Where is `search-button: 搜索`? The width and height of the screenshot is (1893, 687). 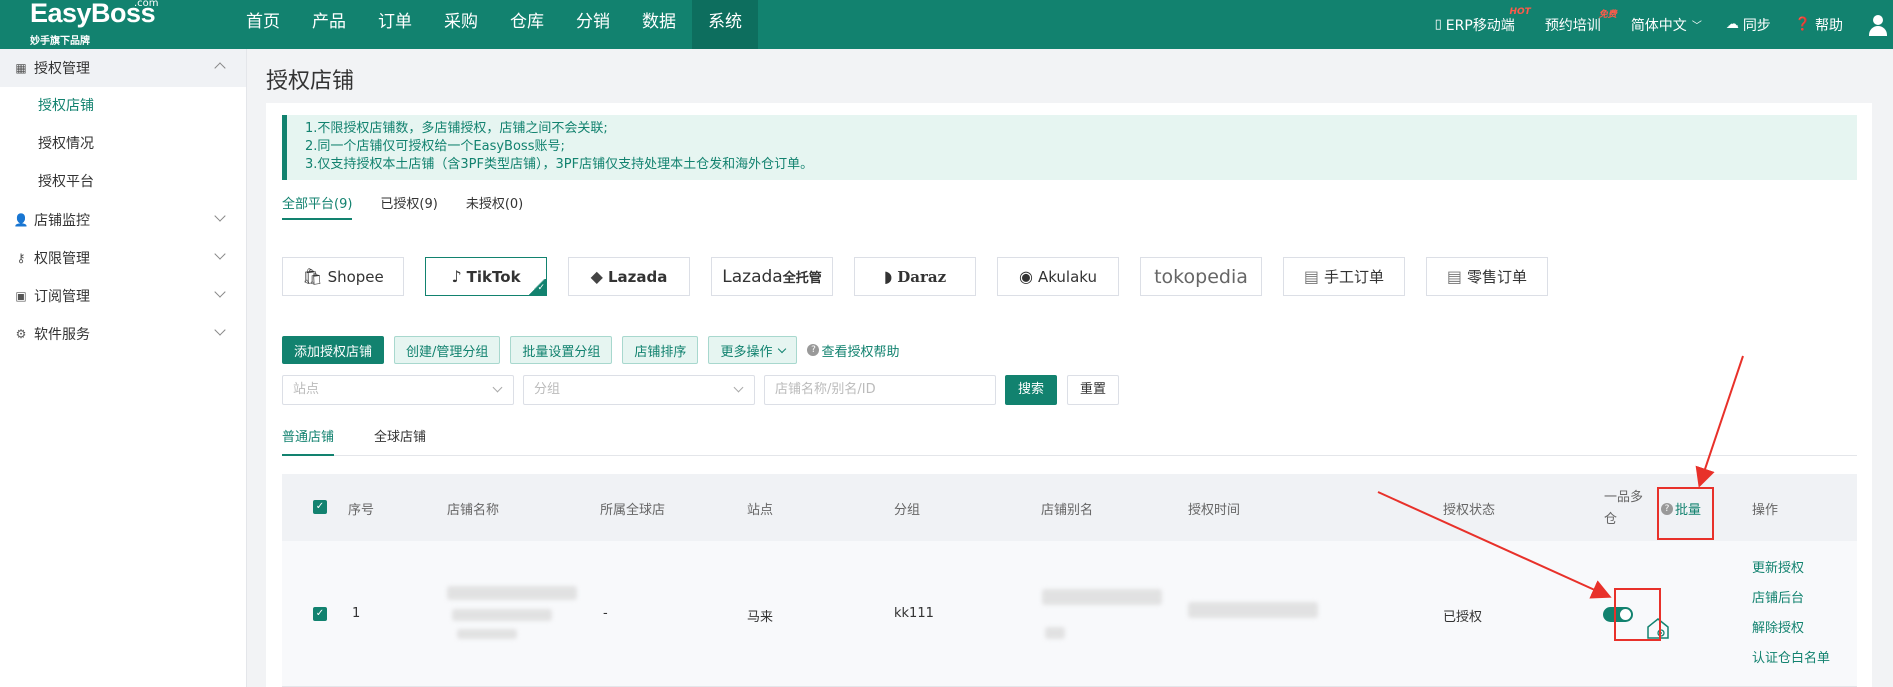 search-button: 搜索 is located at coordinates (1031, 390).